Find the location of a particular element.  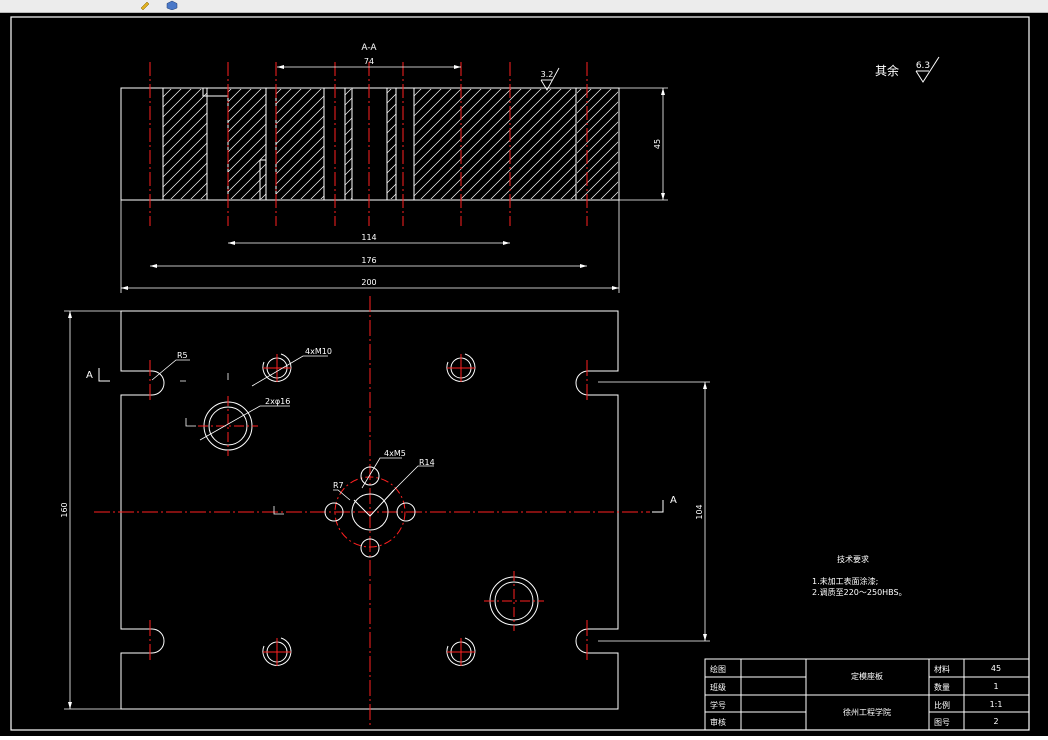

leaders is located at coordinates (292, 435).